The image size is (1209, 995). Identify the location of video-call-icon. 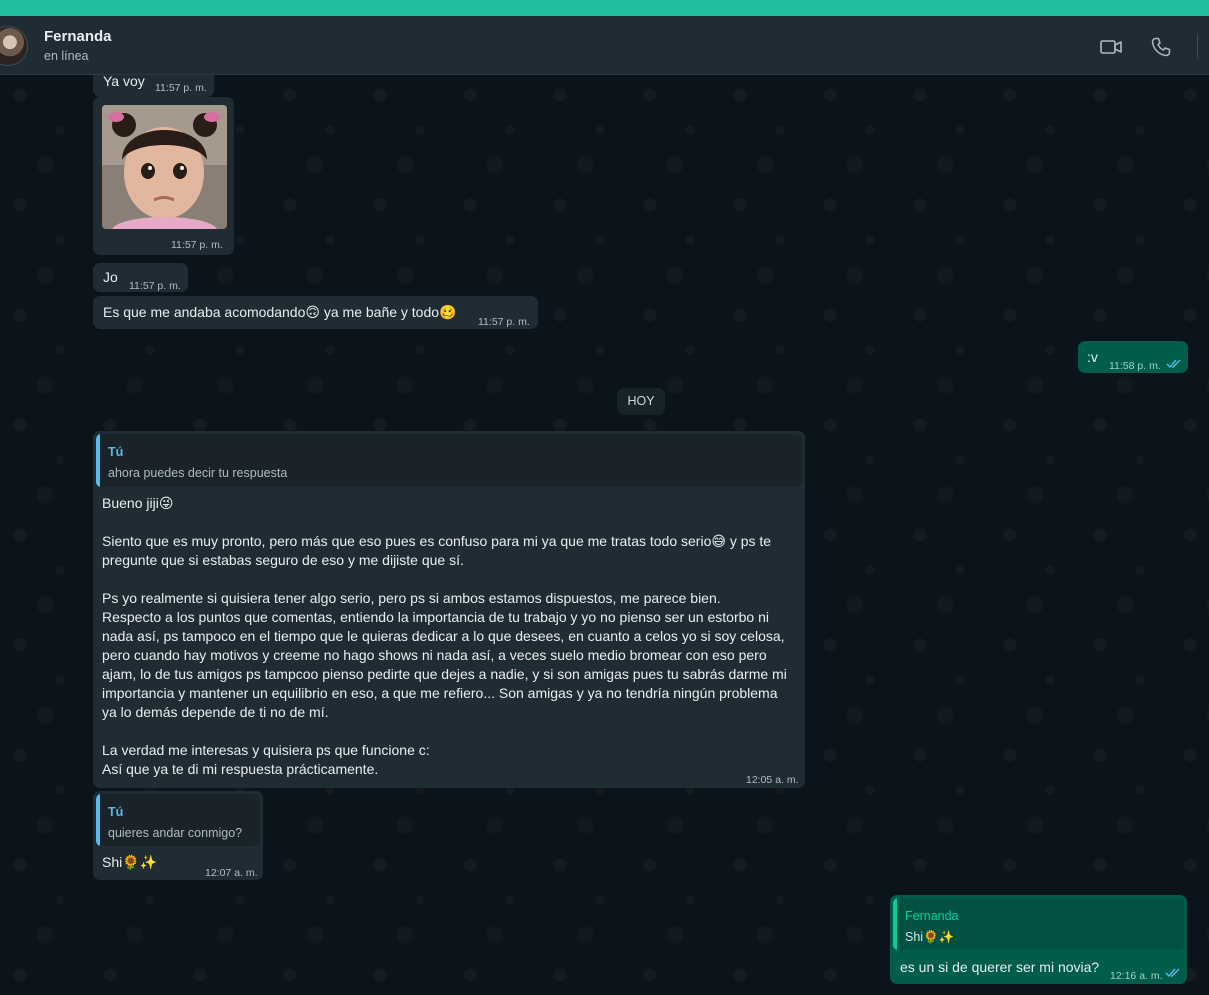
(1111, 47).